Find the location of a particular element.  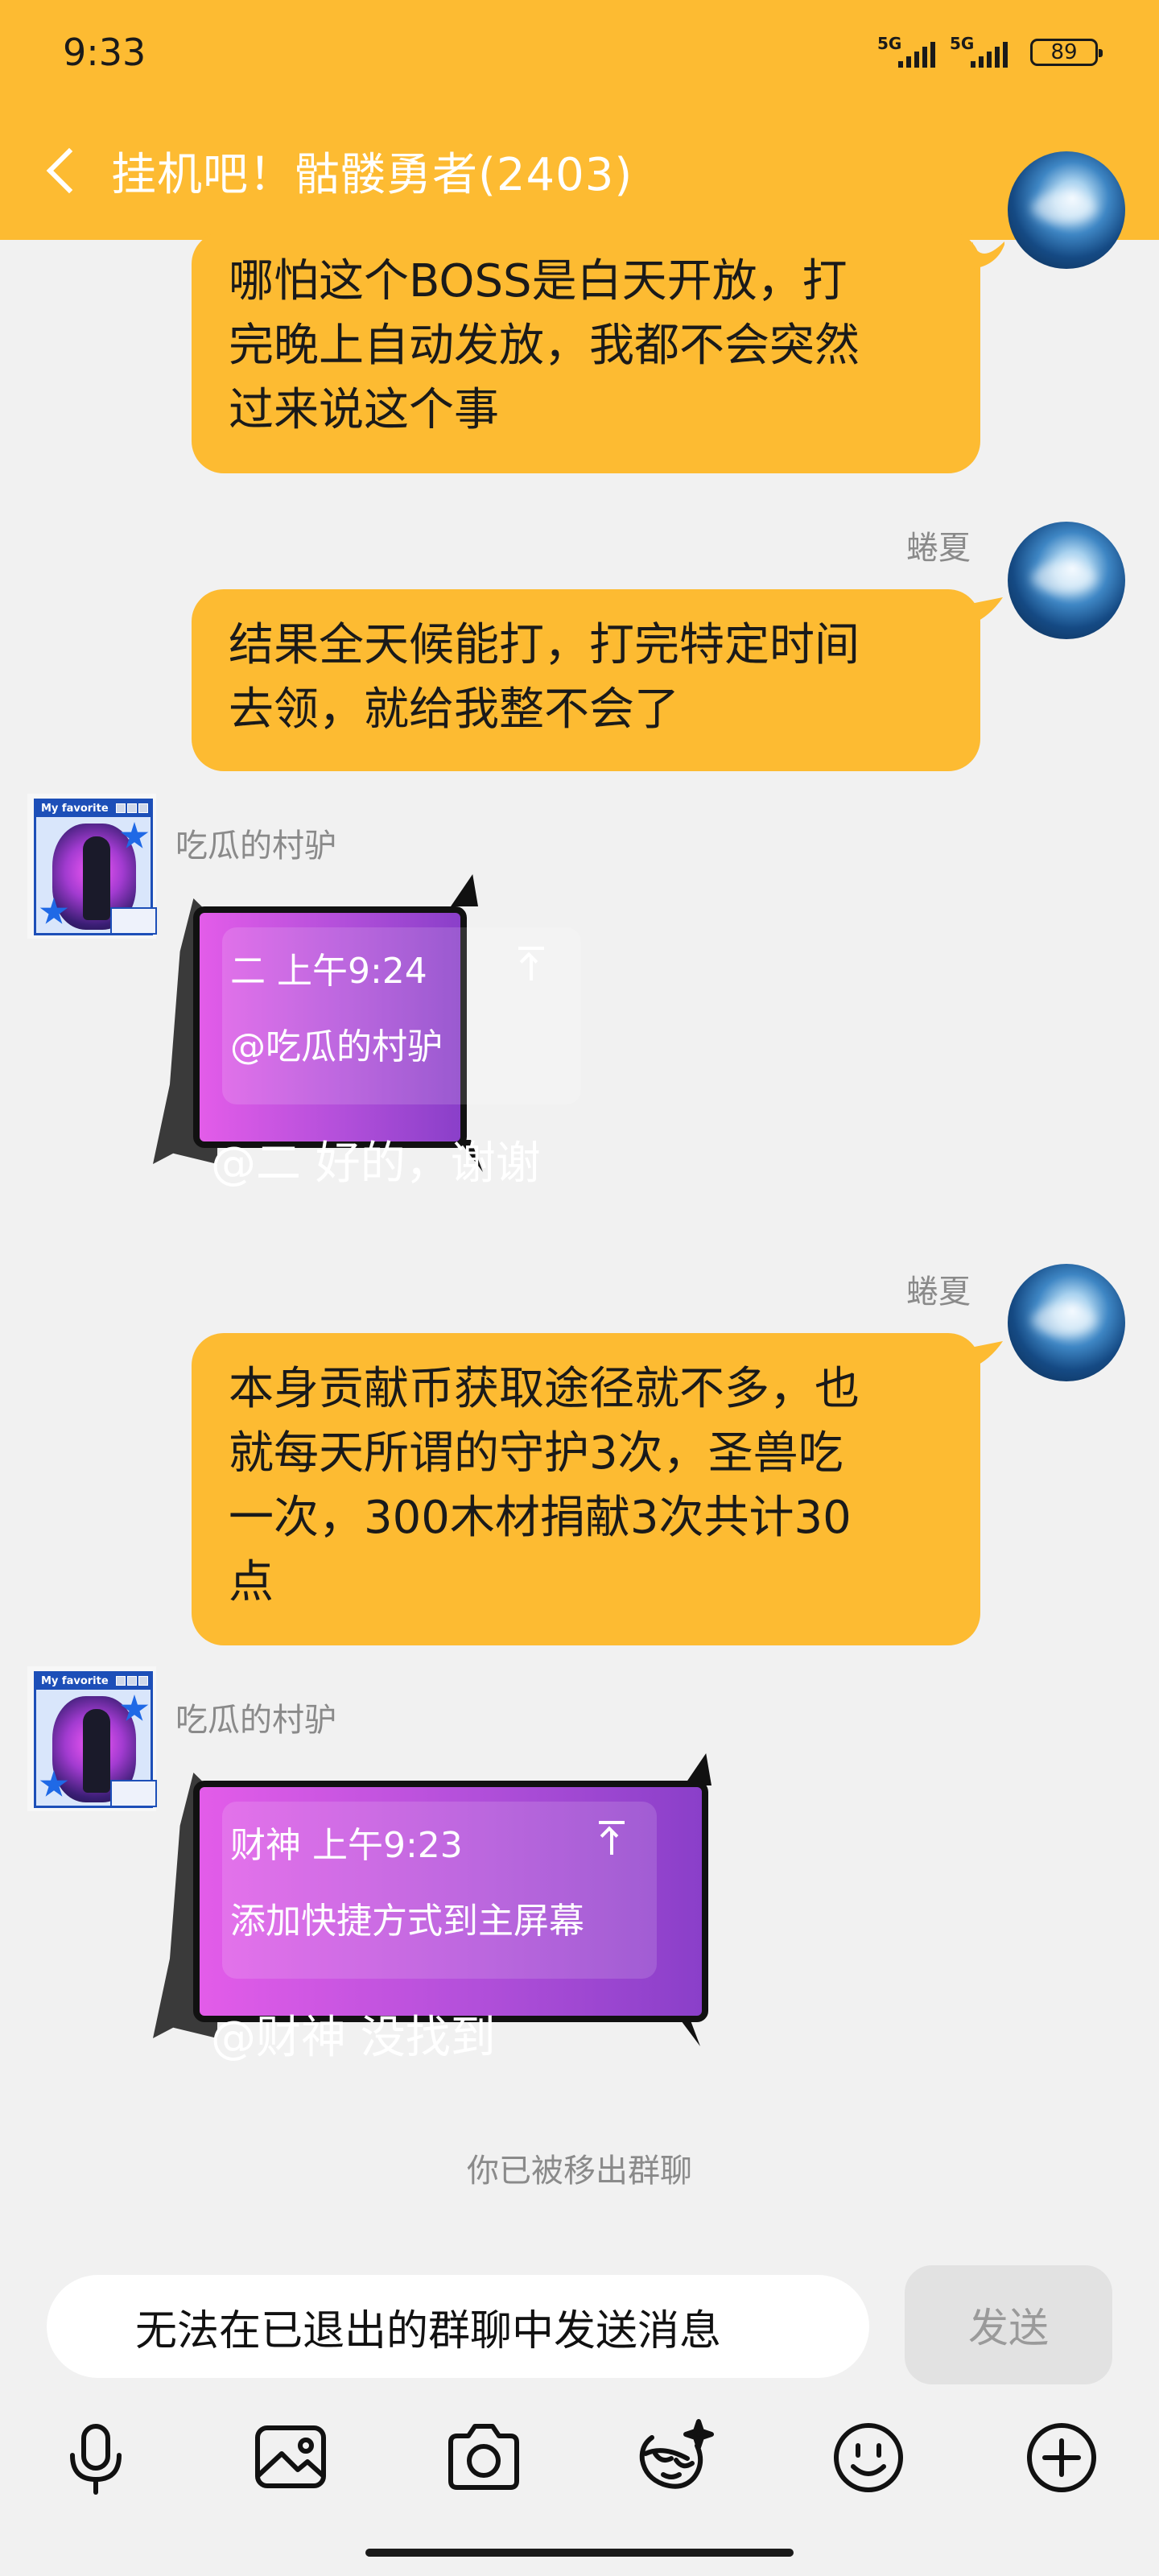

quote-body: @吃瓜的村驴 is located at coordinates (336, 1046).